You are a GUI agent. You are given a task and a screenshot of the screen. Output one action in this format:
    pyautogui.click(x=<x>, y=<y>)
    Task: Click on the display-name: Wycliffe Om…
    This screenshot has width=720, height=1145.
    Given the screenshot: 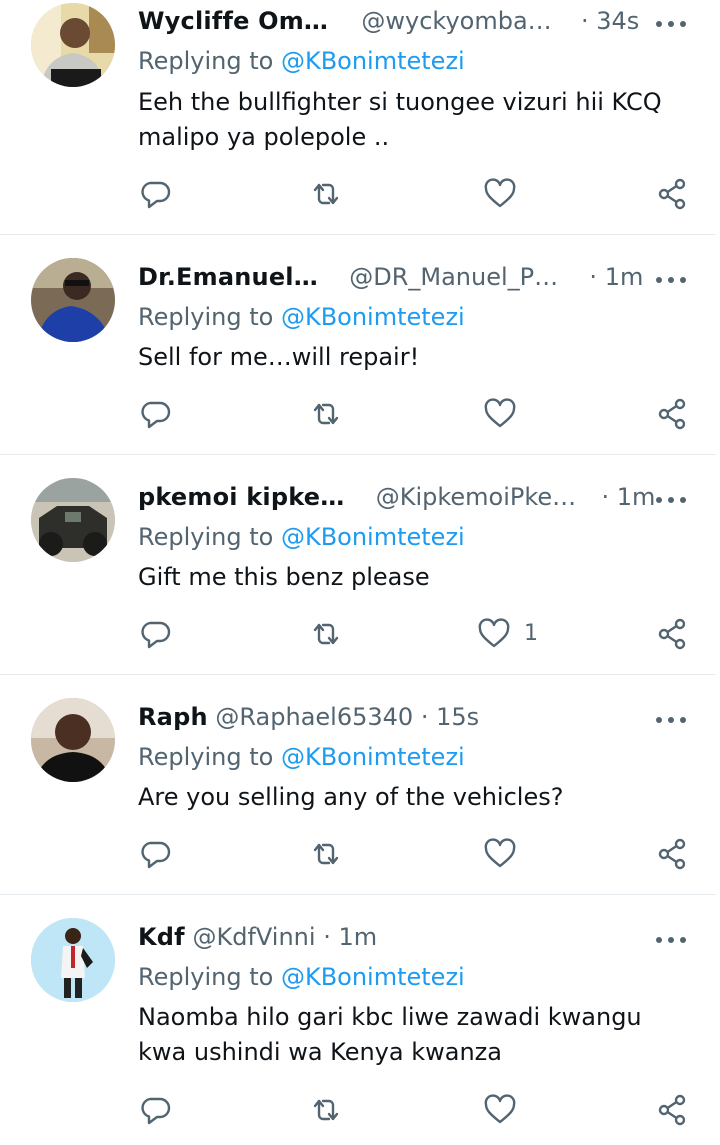 What is the action you would take?
    pyautogui.click(x=233, y=21)
    